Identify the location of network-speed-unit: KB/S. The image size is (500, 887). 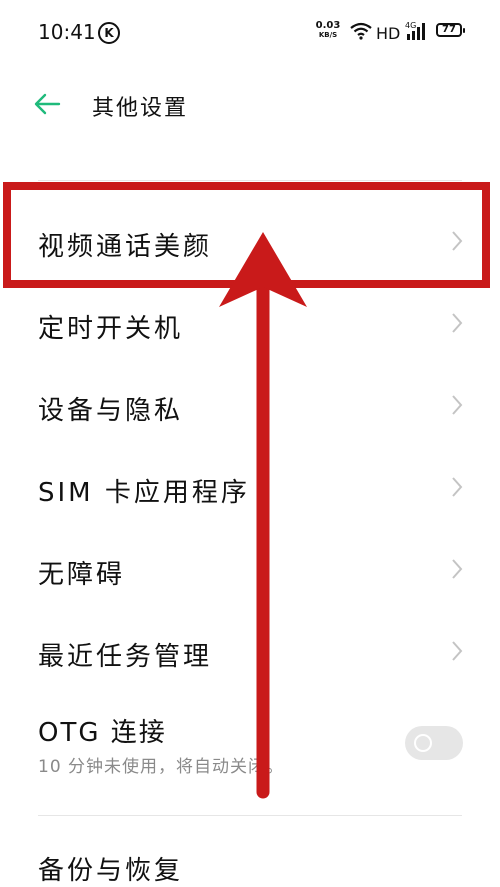
(328, 35).